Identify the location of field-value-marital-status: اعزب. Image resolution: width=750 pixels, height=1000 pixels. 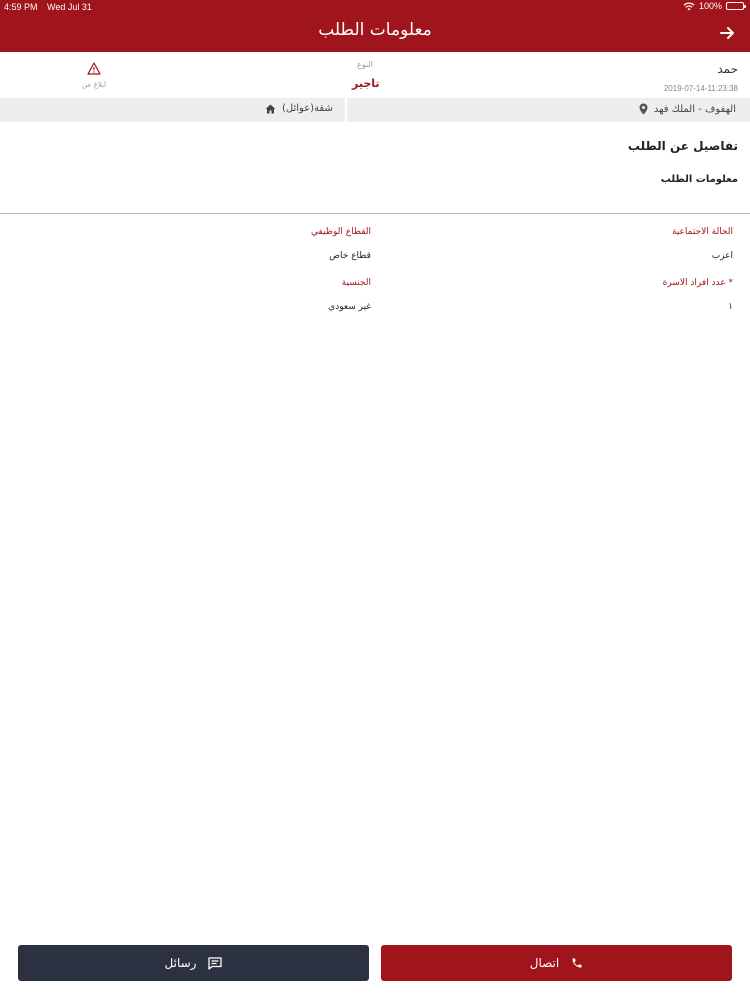
(722, 256).